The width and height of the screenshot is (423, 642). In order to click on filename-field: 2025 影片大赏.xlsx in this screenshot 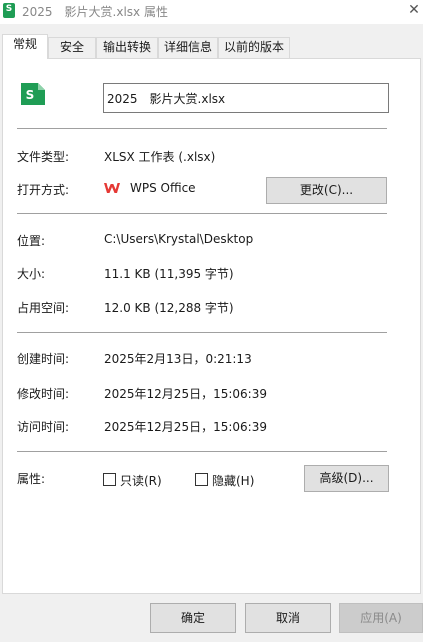, I will do `click(246, 98)`.